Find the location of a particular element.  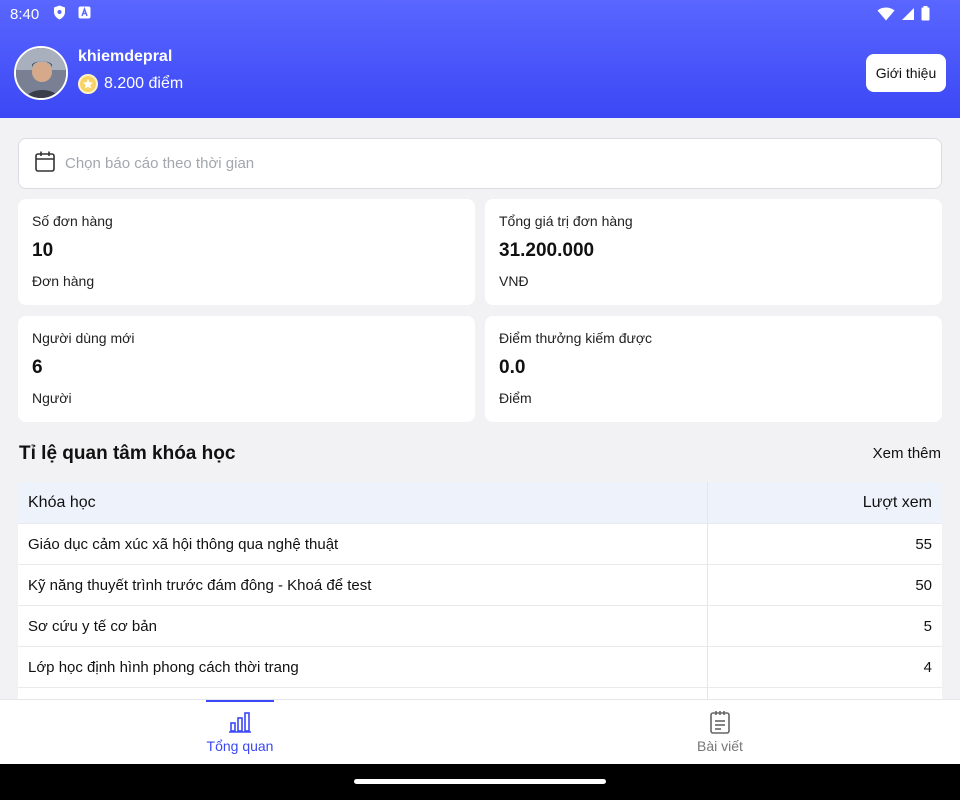

active-indicator is located at coordinates (240, 701).